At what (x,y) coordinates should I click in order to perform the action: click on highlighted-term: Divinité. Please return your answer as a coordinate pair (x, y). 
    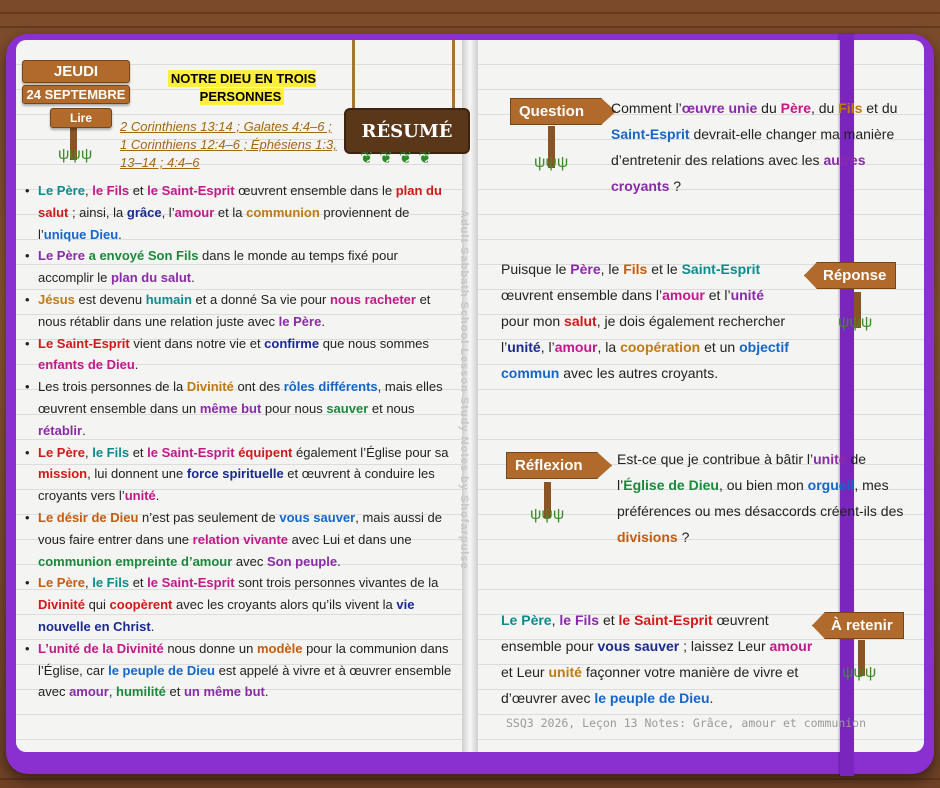
    Looking at the image, I should click on (61, 605).